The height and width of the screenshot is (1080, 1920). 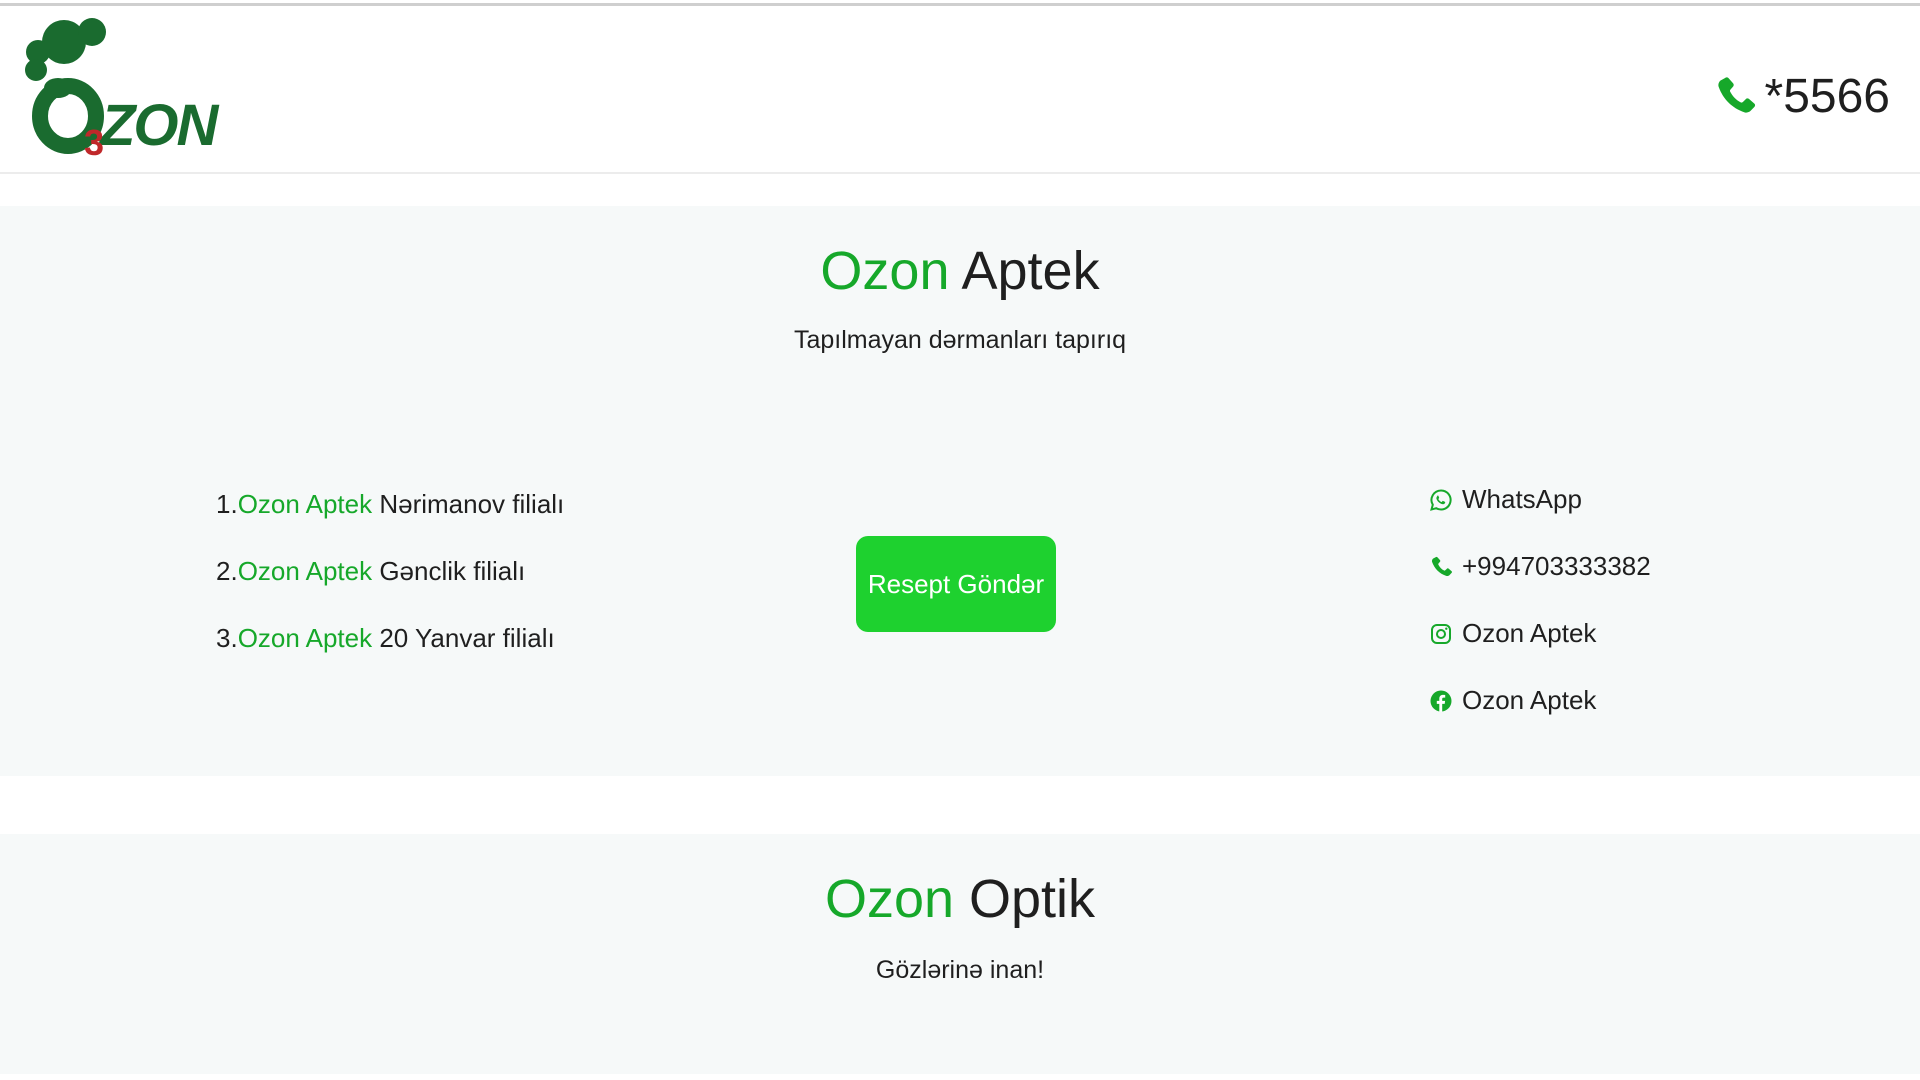 What do you see at coordinates (1025, 899) in the screenshot?
I see `optik-title-rest: Optik` at bounding box center [1025, 899].